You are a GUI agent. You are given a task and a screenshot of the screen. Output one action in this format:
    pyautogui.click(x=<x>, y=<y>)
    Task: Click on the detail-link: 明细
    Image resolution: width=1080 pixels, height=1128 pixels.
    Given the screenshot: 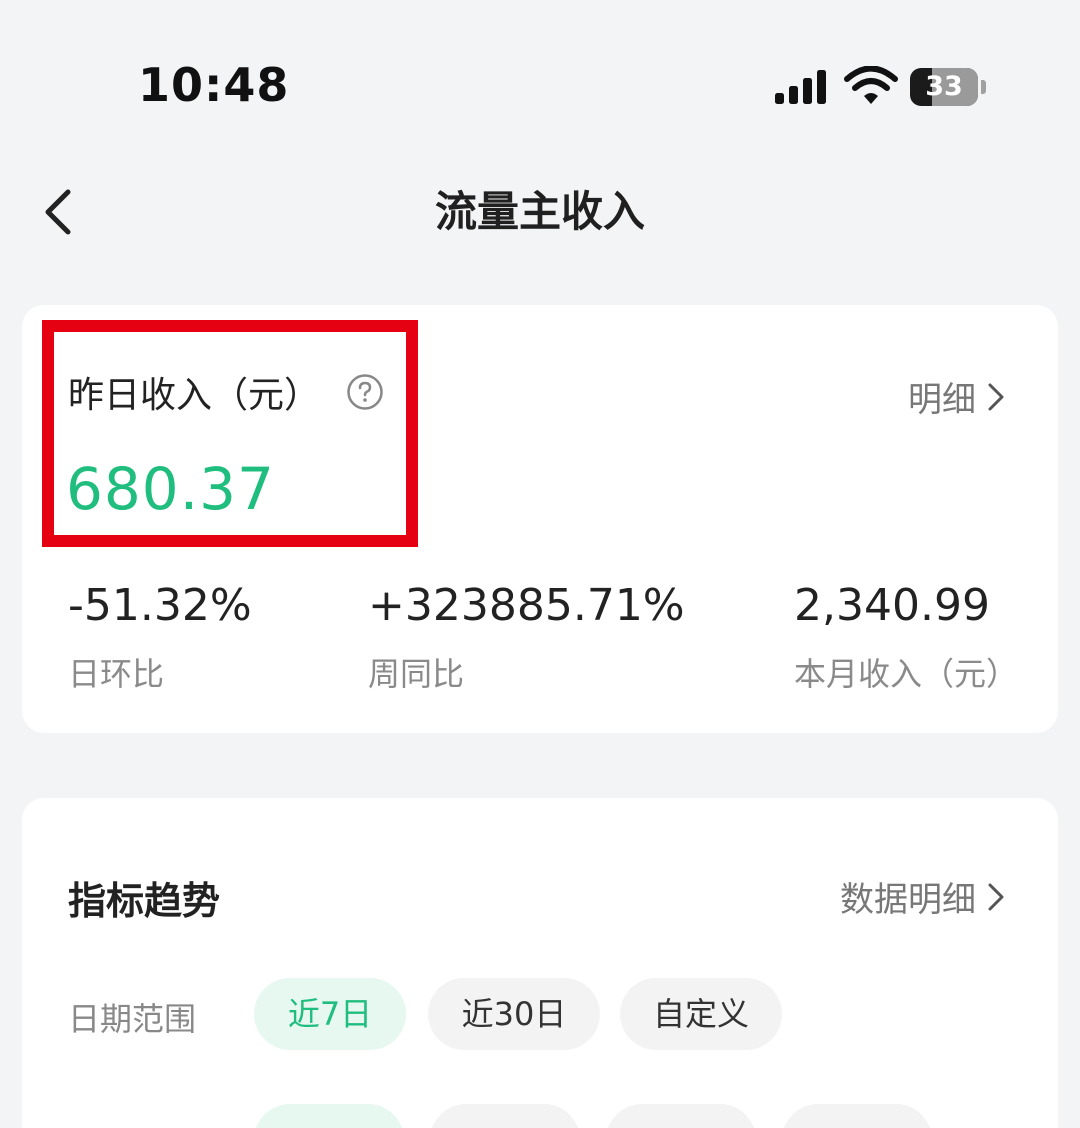 What is the action you would take?
    pyautogui.click(x=957, y=396)
    